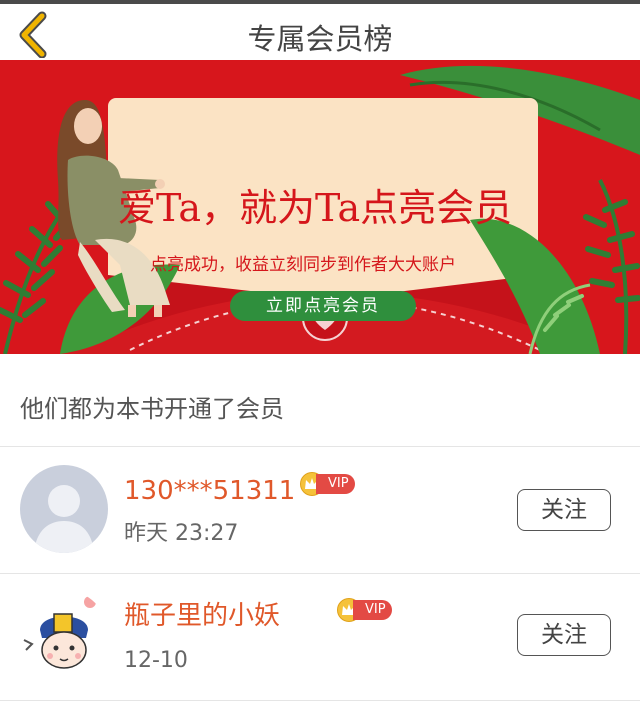 The width and height of the screenshot is (640, 706). Describe the element at coordinates (320, 39) in the screenshot. I see `page-title: 专属会员榜` at that location.